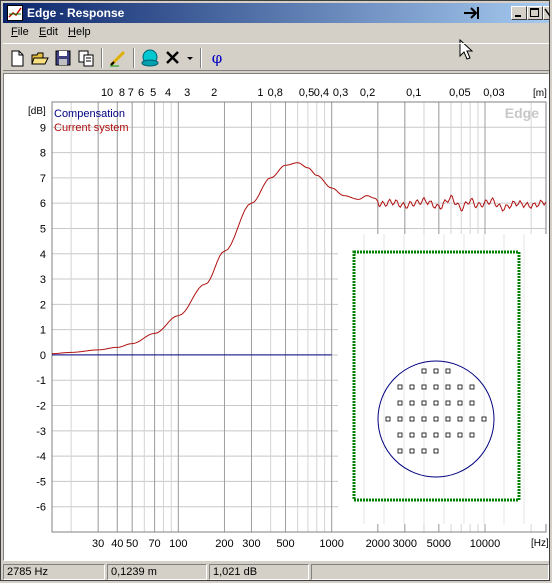  I want to click on maximize-icon, so click(534, 12).